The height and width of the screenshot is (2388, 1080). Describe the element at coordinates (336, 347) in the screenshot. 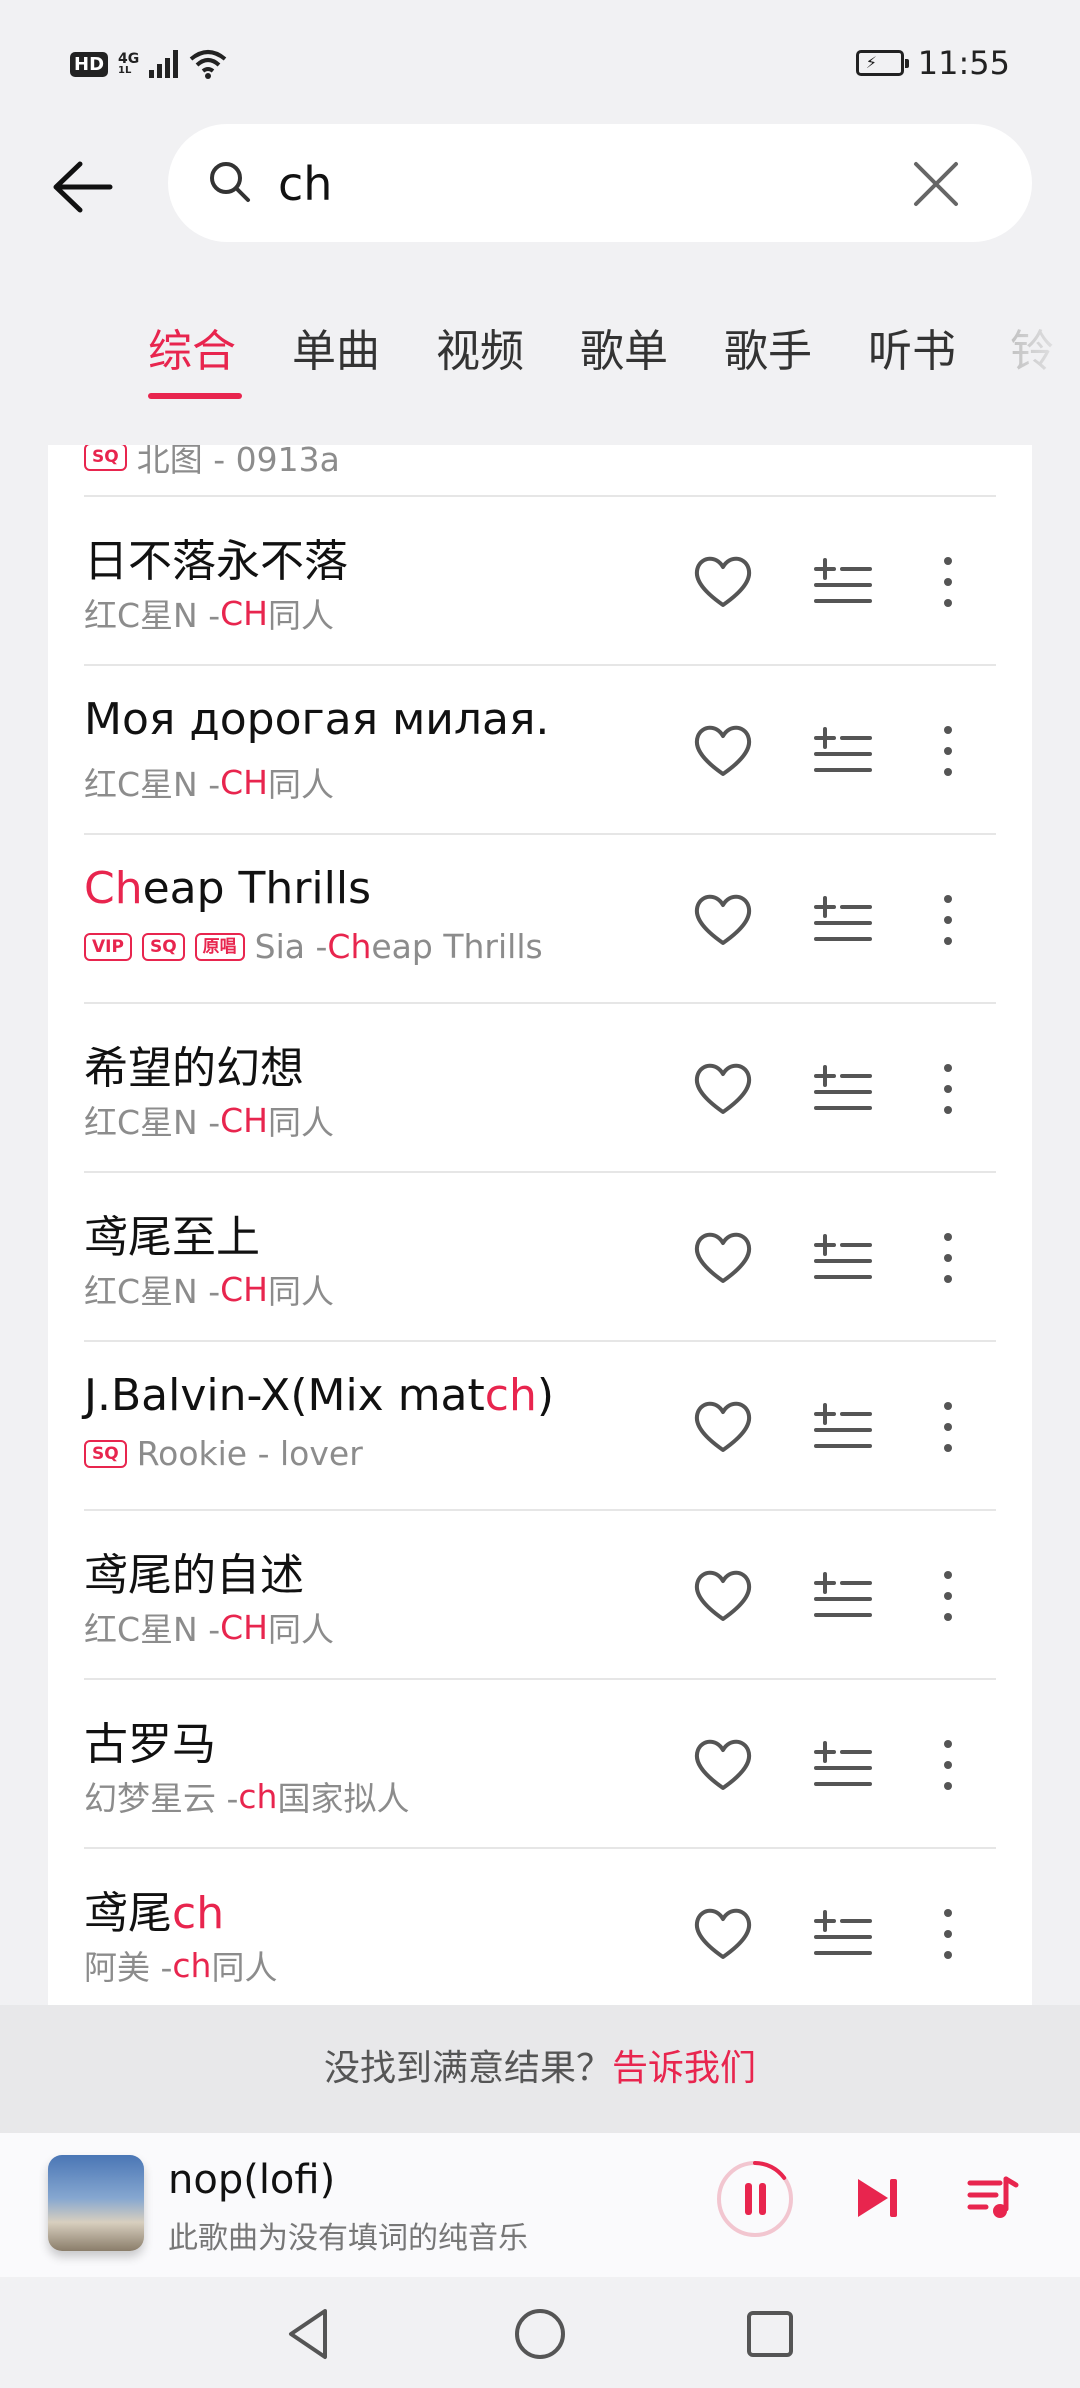

I see `tab-songs: 单曲` at that location.